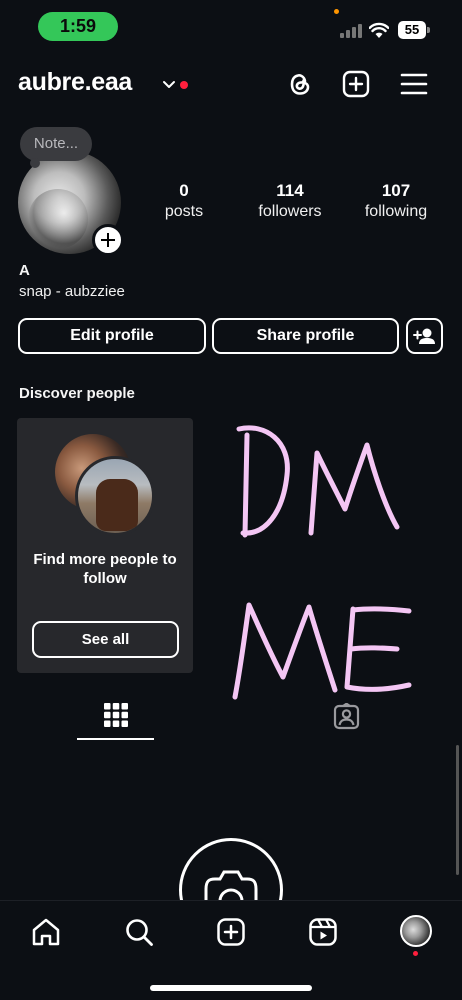 Image resolution: width=462 pixels, height=1000 pixels. I want to click on home-icon, so click(46, 932).